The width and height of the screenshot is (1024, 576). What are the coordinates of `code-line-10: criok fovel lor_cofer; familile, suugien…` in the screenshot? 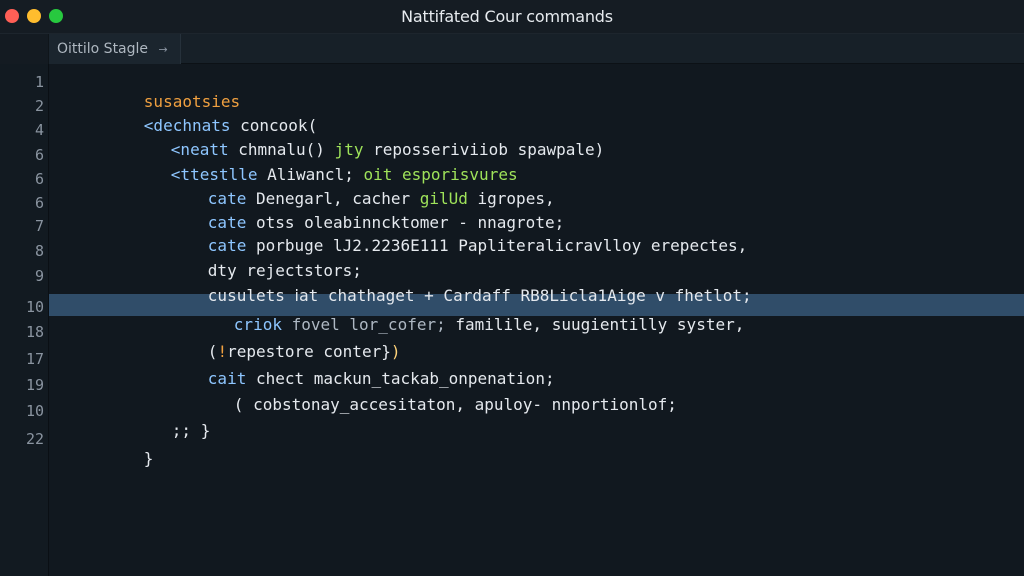 It's located at (460, 314).